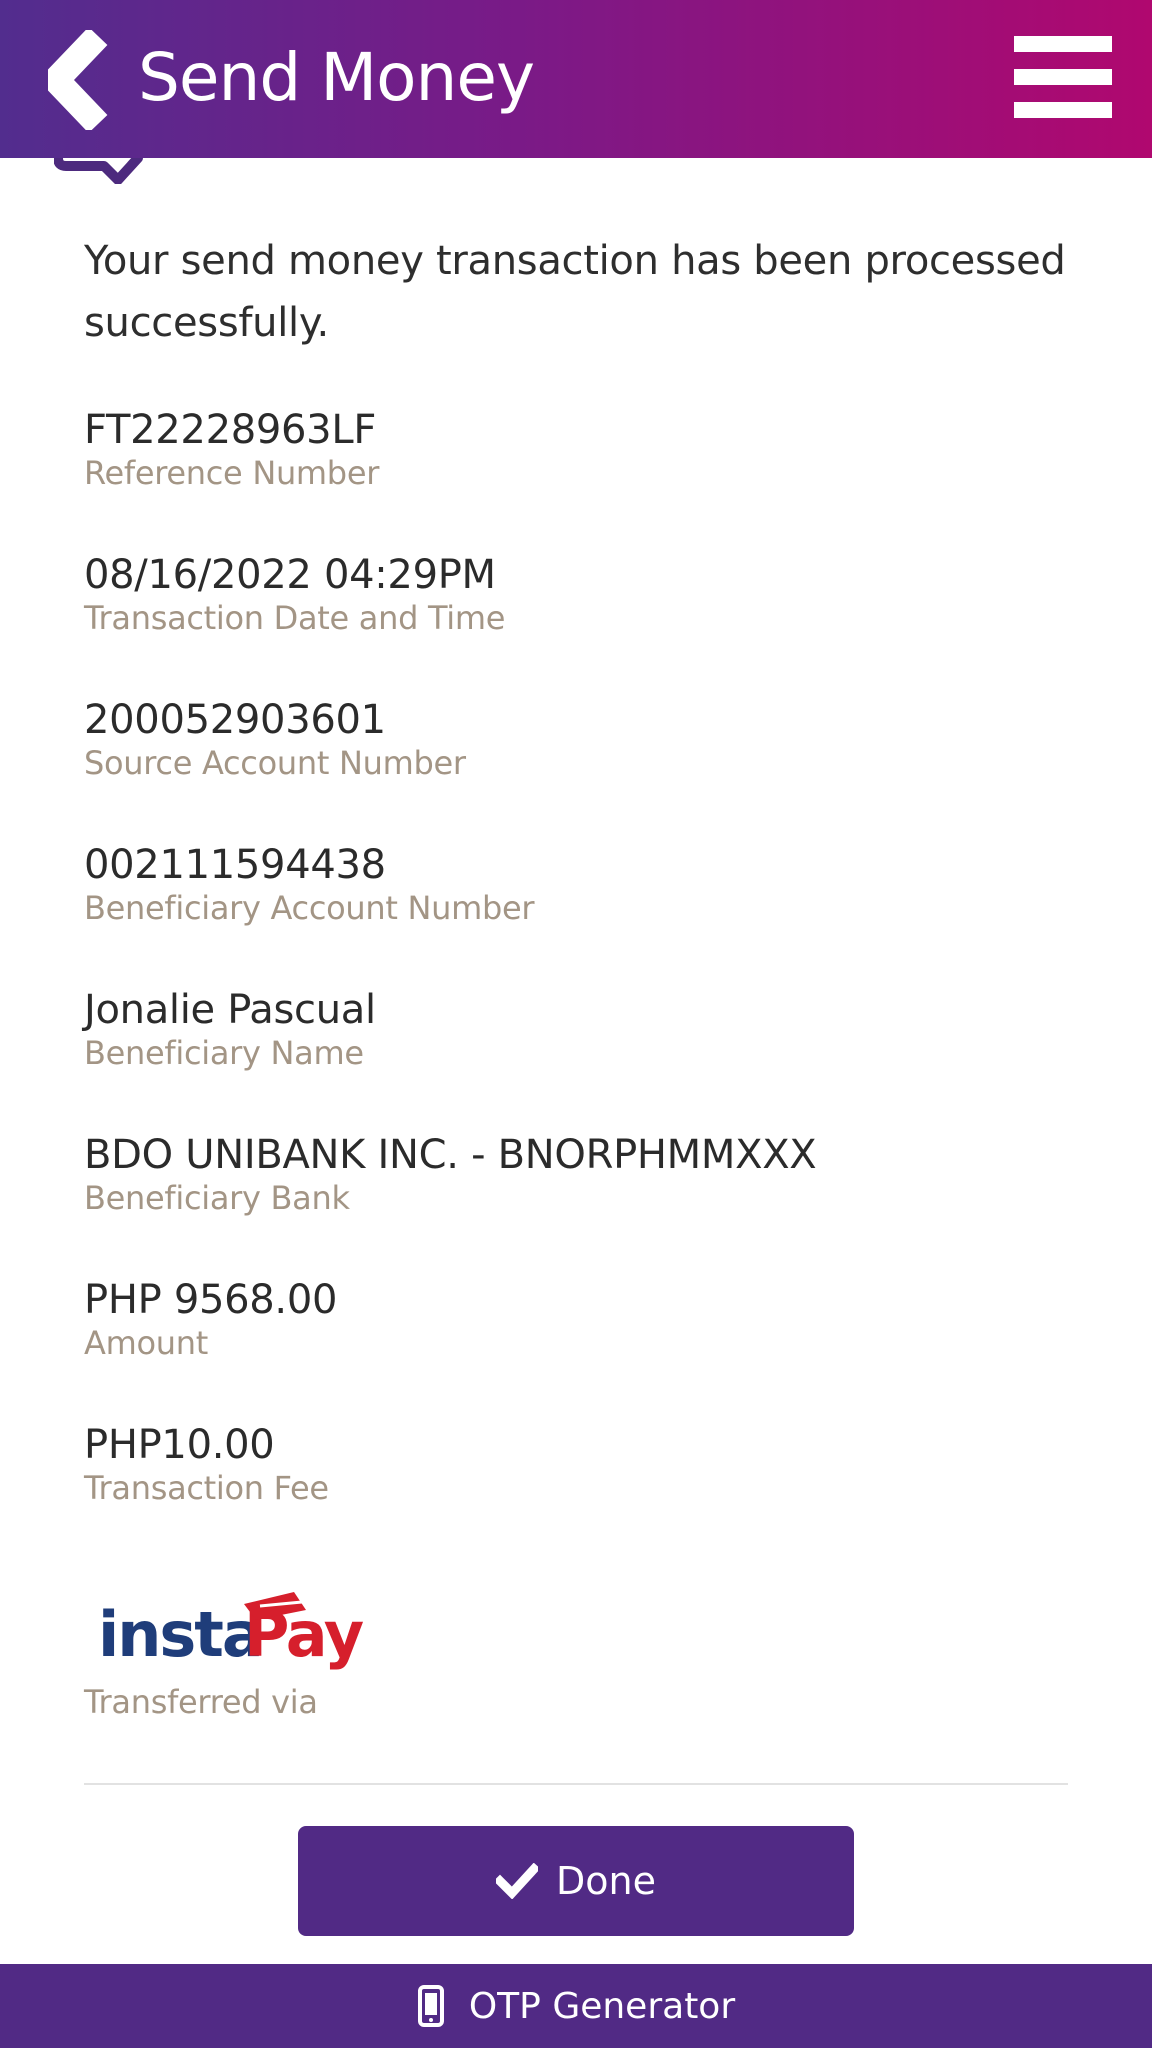  I want to click on field-source-account: 200052903601 Source Account Number, so click(275, 739).